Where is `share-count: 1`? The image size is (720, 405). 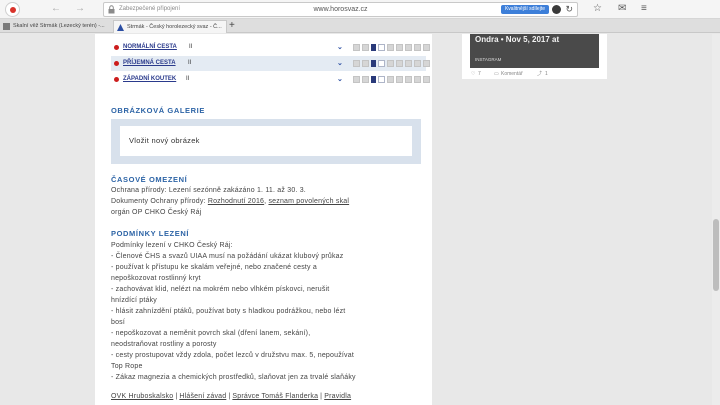 share-count: 1 is located at coordinates (546, 74).